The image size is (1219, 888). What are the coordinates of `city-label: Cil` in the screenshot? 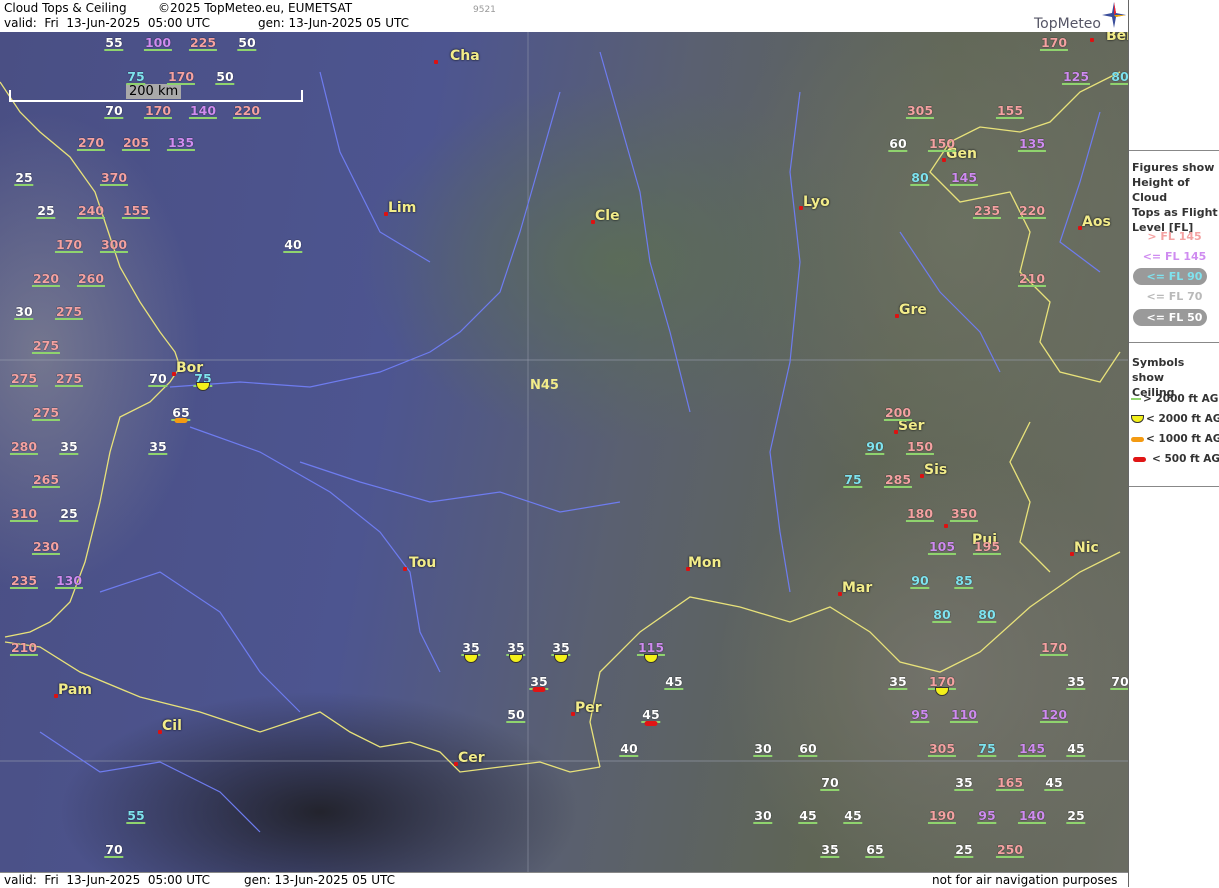 It's located at (172, 726).